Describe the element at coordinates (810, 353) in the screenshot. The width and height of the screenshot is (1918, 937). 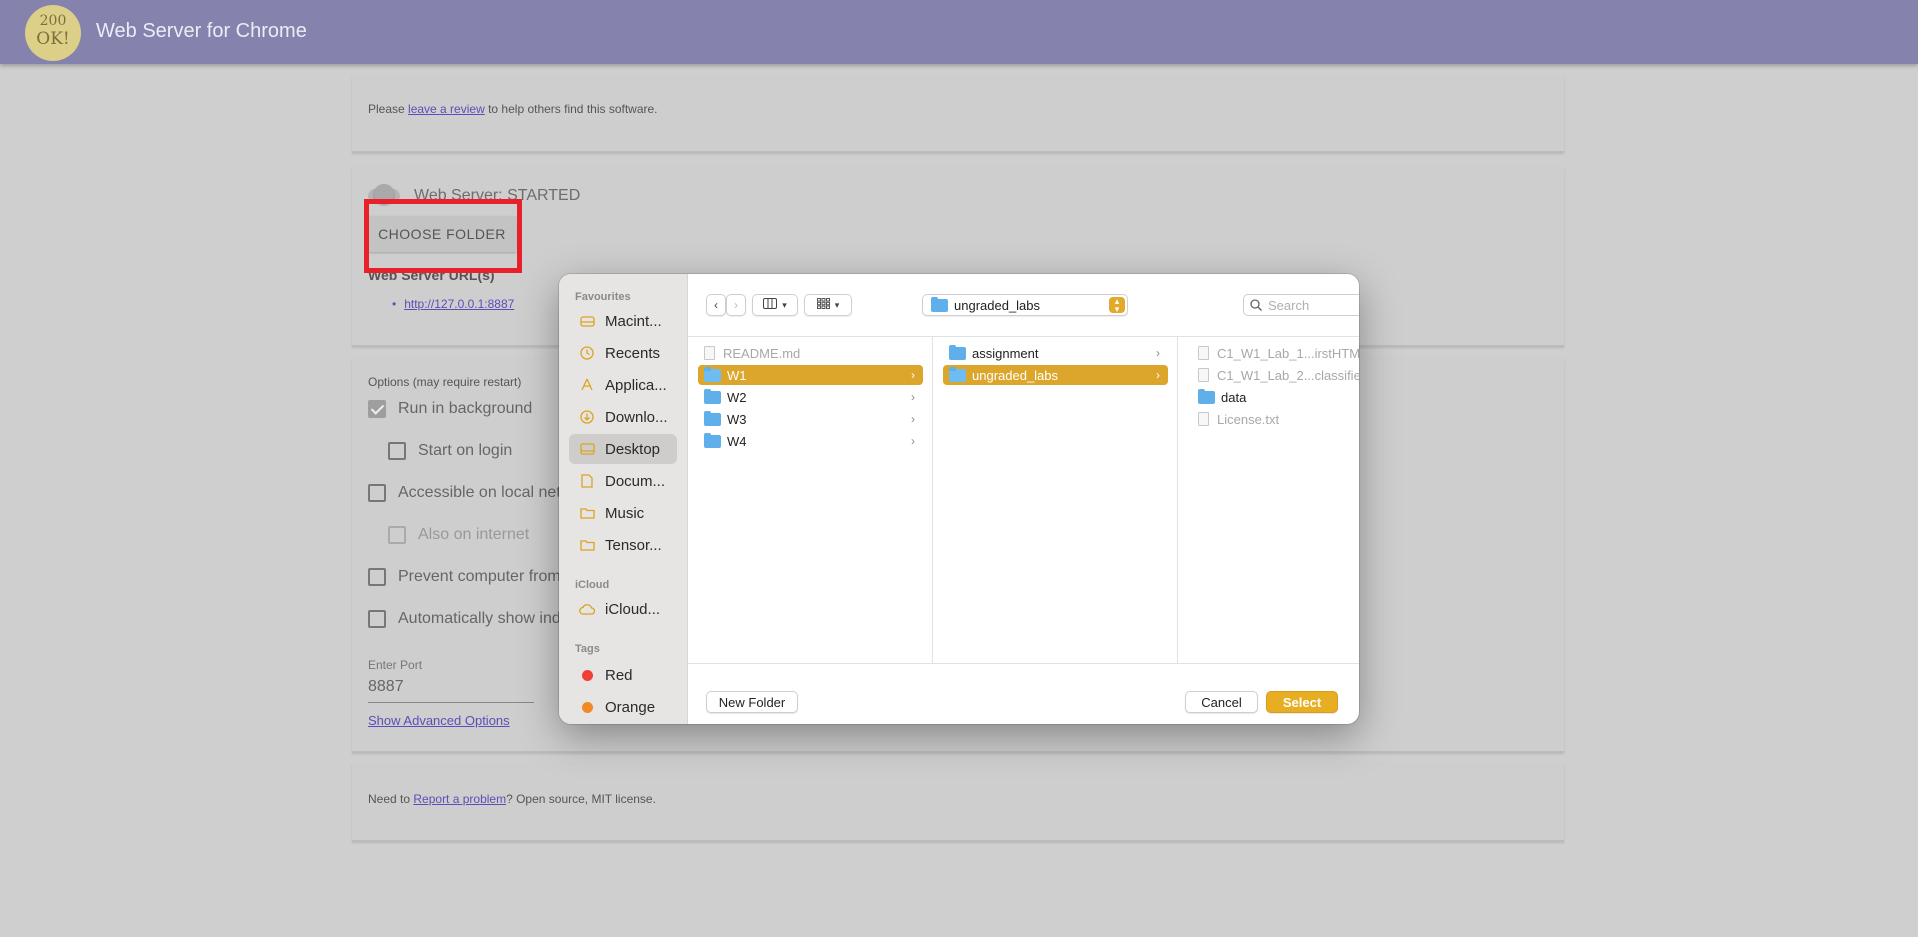
I see `list-item: README.md` at that location.